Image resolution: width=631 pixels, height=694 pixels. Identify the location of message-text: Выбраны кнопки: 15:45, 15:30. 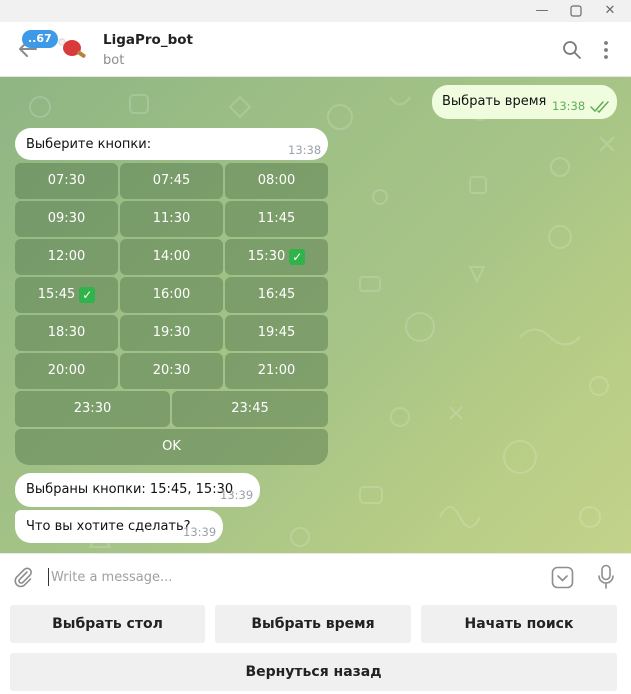
(130, 489).